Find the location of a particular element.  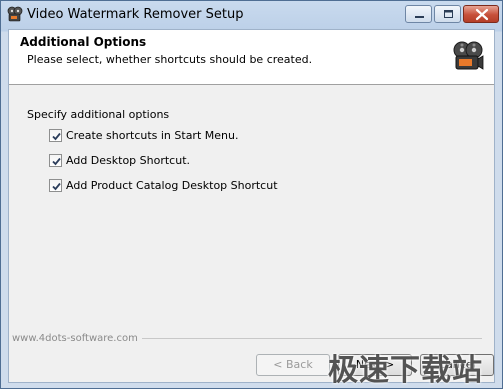

checkbox-label: Create shortcuts in Start Menu. is located at coordinates (152, 135).